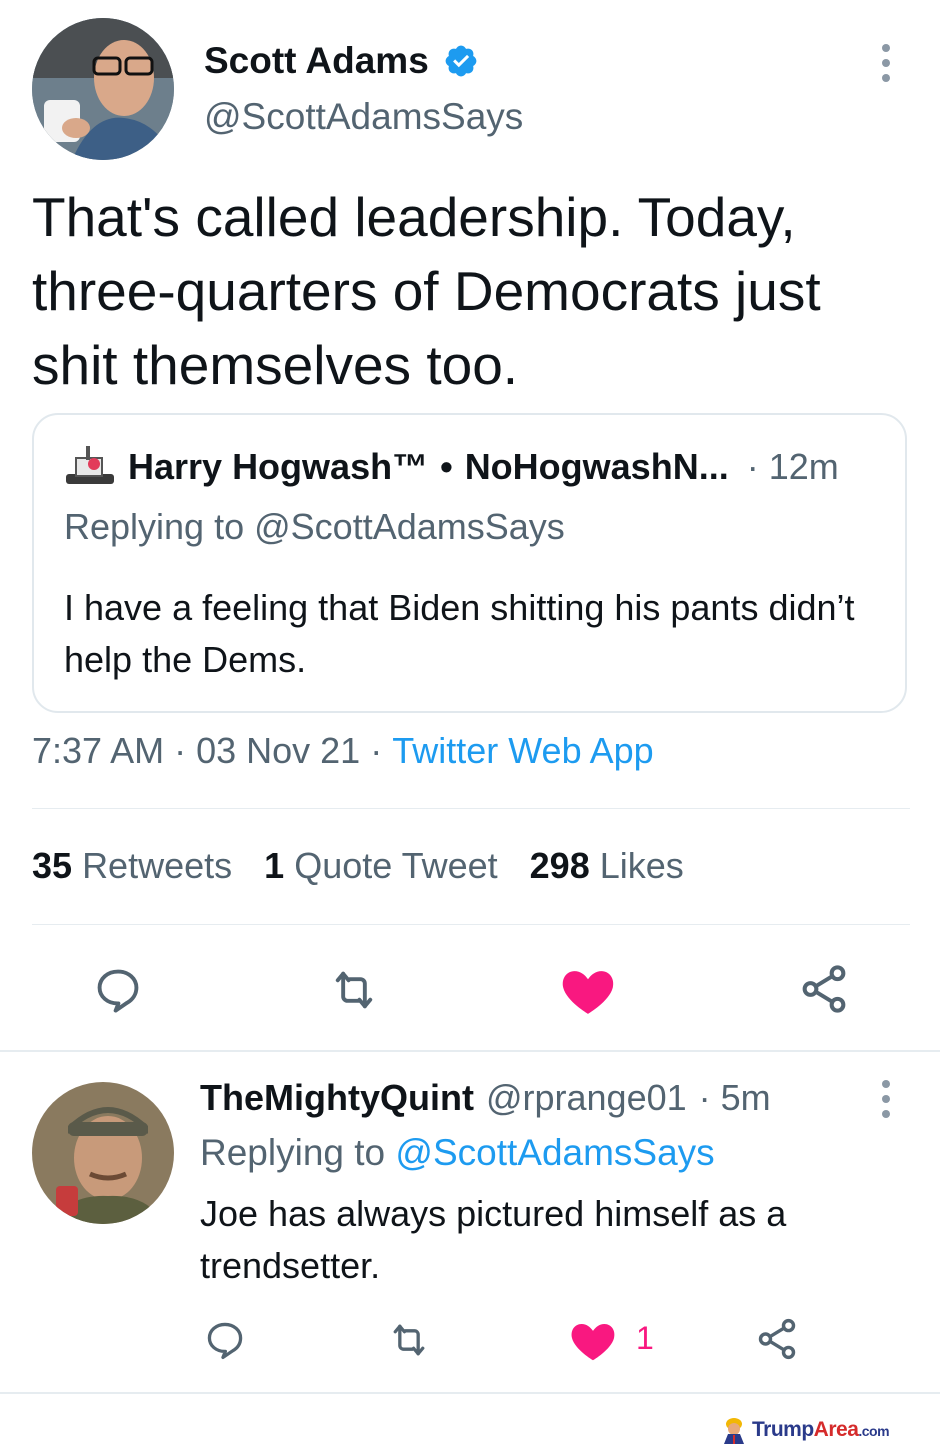  Describe the element at coordinates (274, 865) in the screenshot. I see `quotes-count: 1` at that location.